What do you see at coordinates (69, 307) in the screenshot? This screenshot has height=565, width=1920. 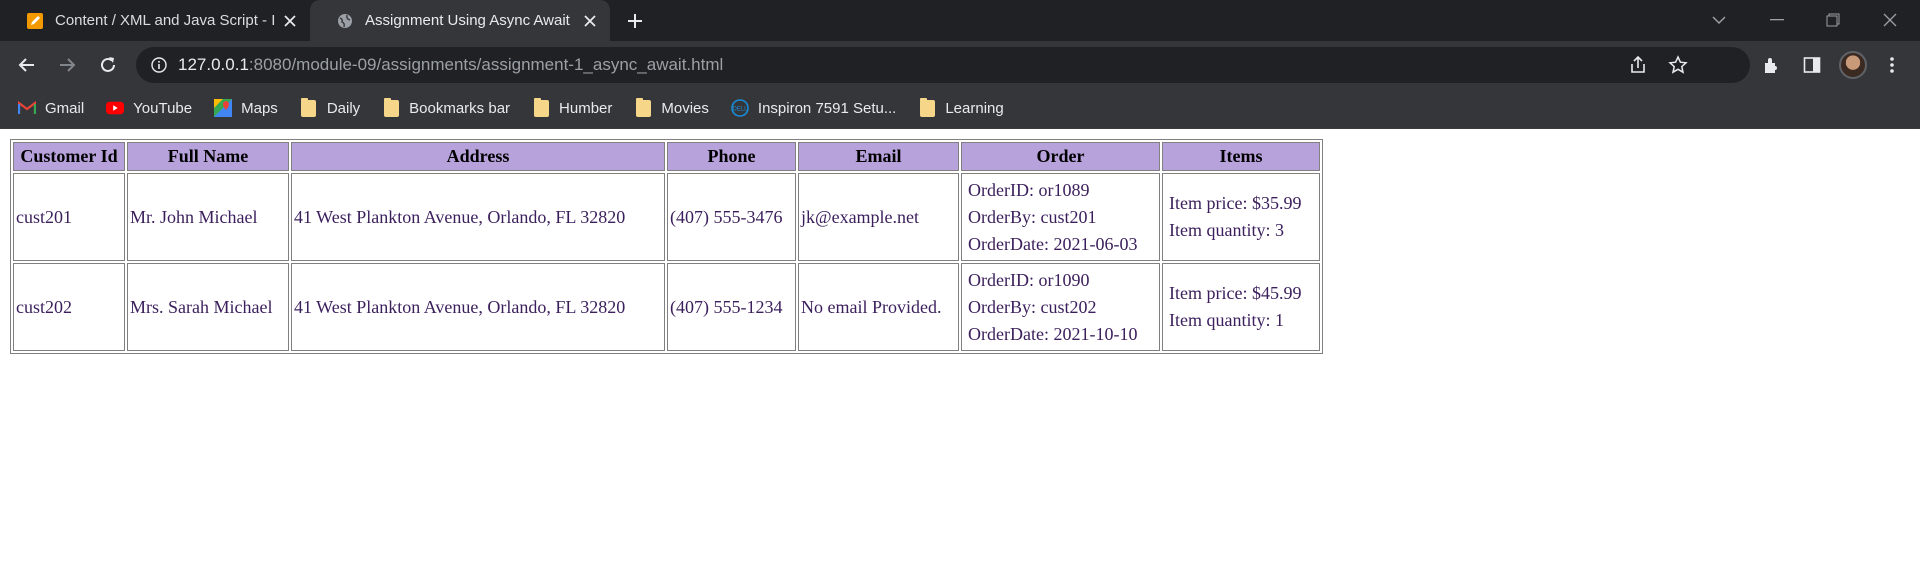 I see `cell-customer-id: cust202` at bounding box center [69, 307].